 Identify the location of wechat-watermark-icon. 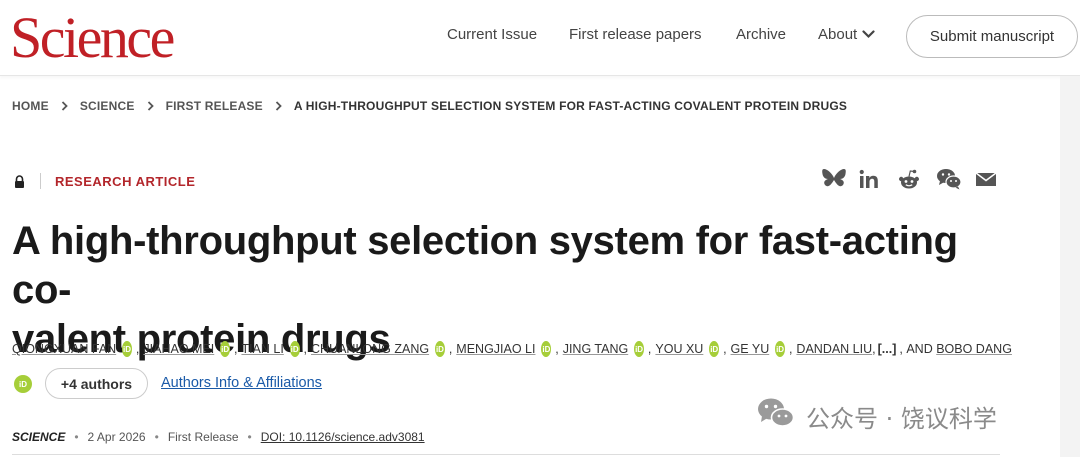
(776, 416).